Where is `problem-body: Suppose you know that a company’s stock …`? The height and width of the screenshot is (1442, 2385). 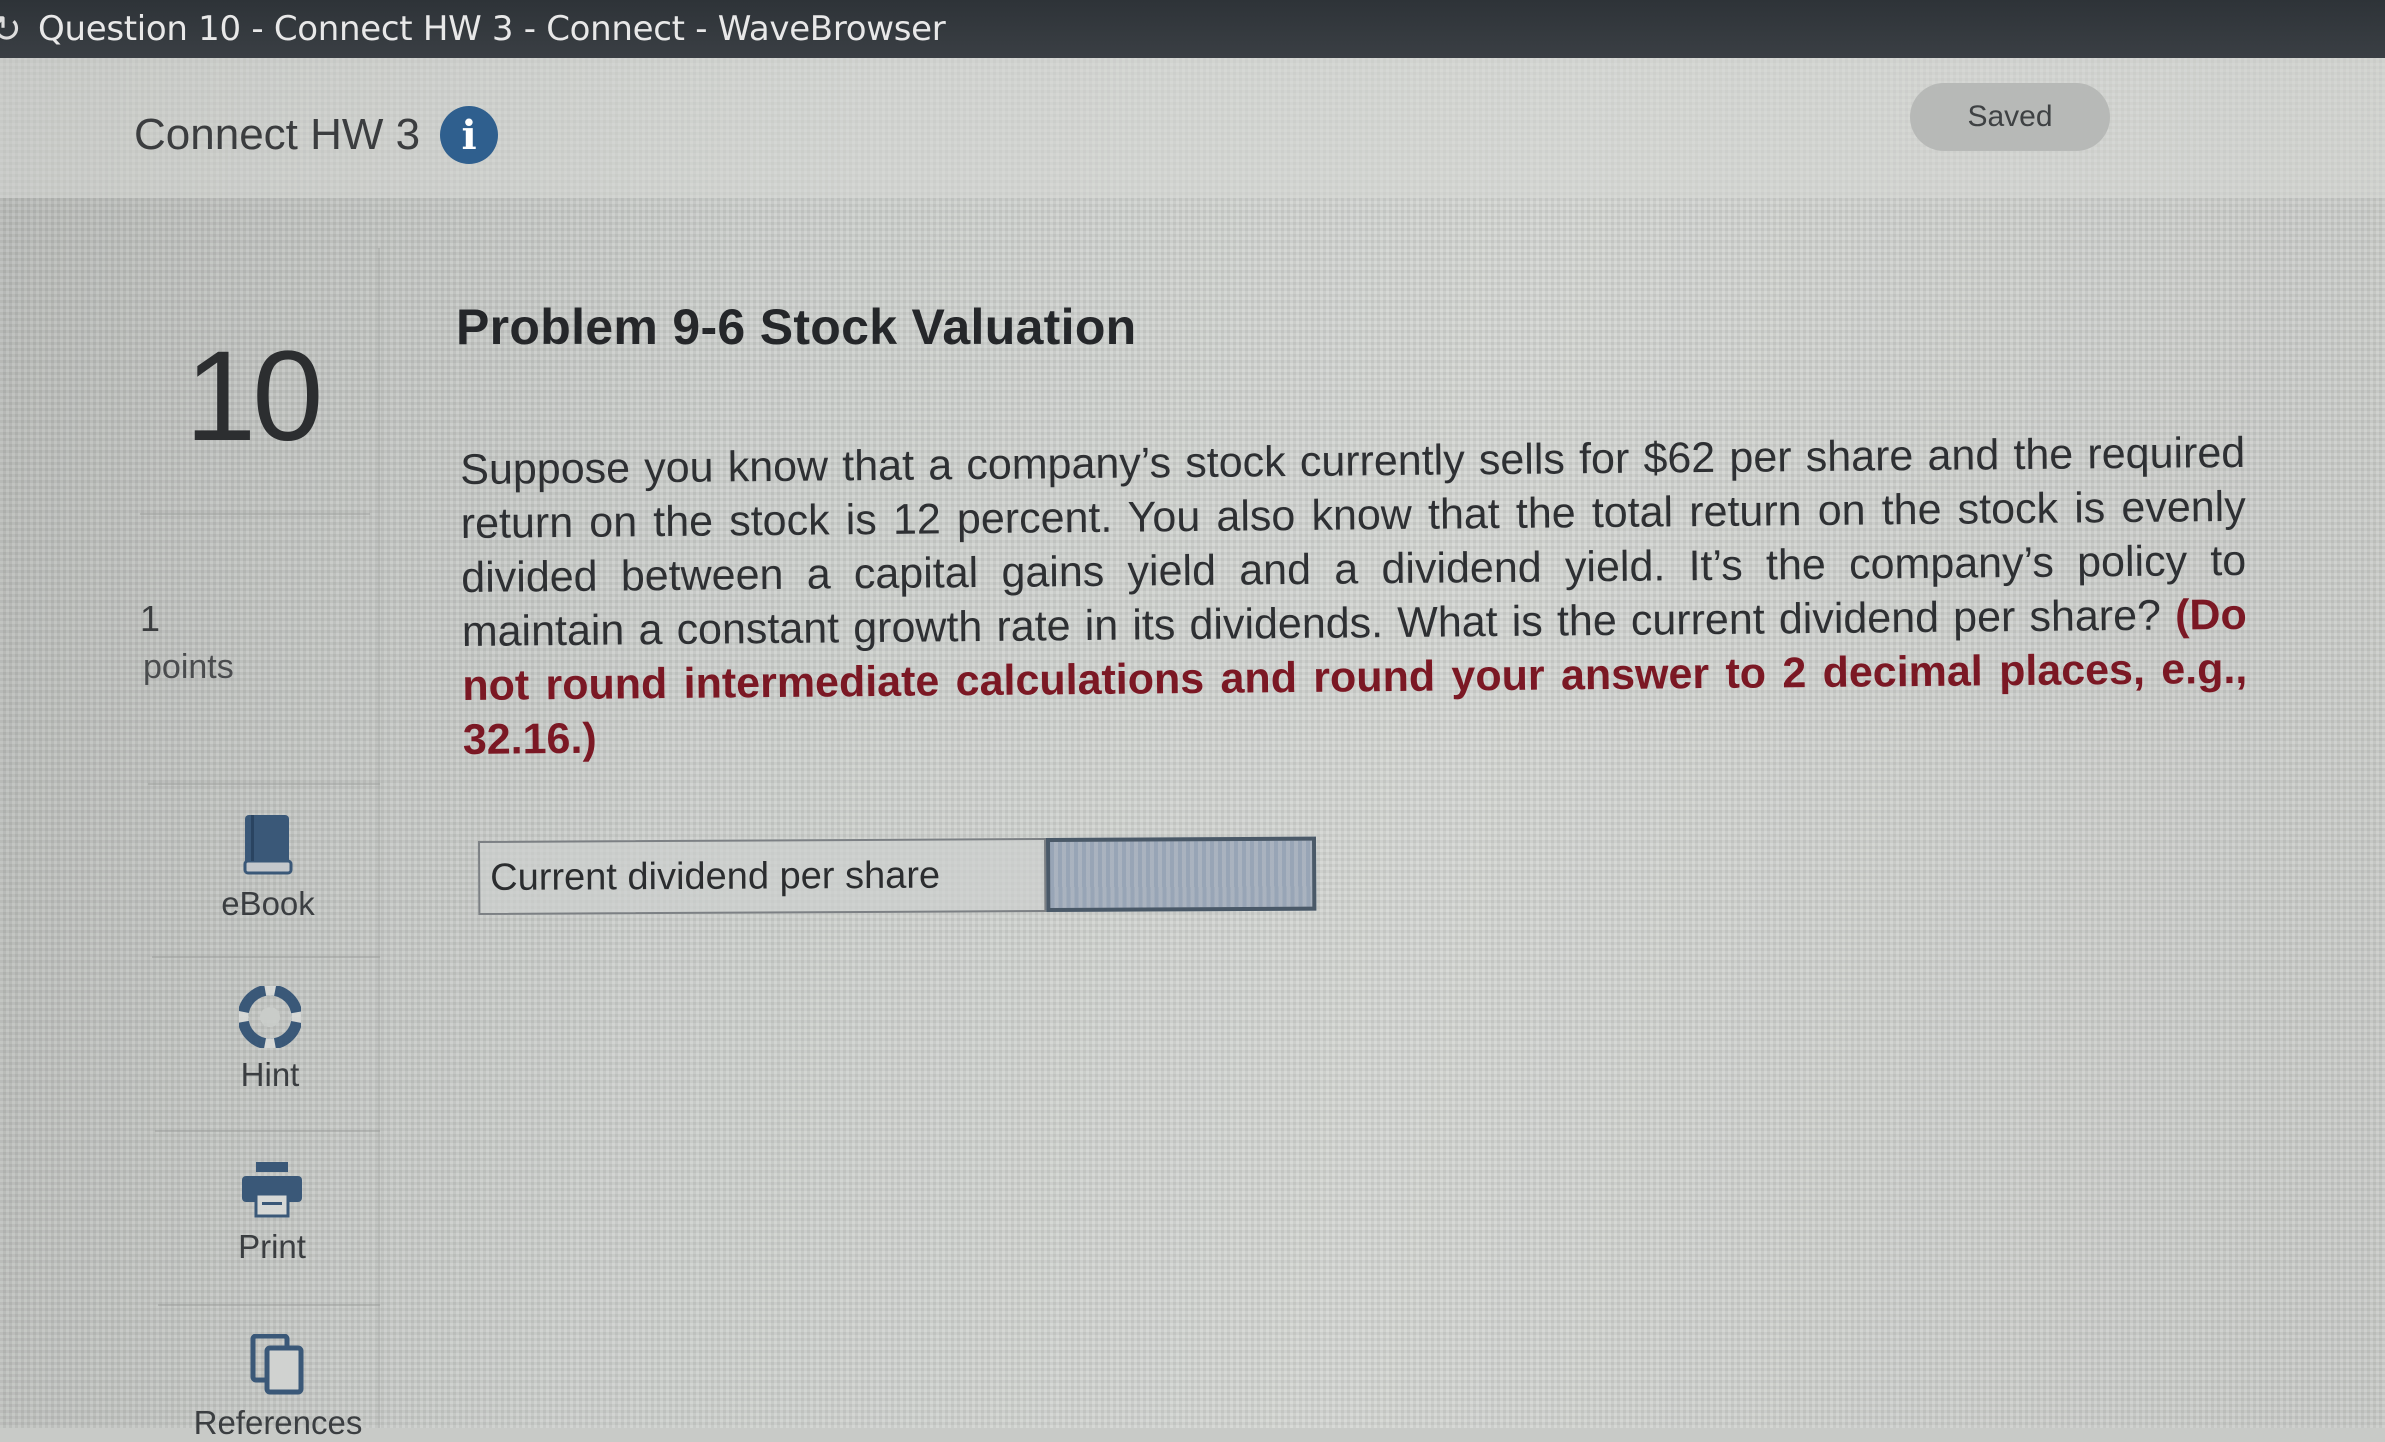
problem-body: Suppose you know that a company’s stock … is located at coordinates (1353, 542).